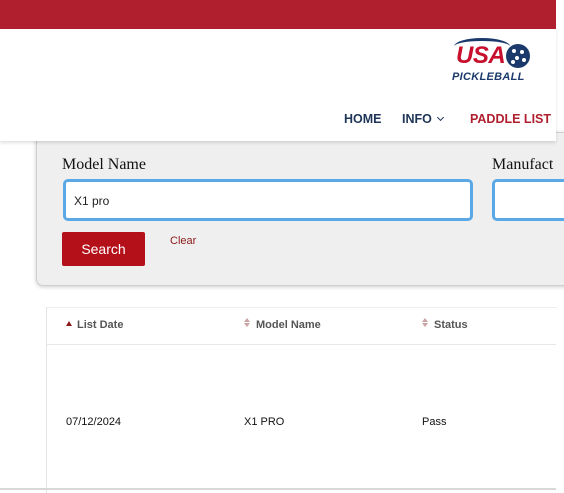 The width and height of the screenshot is (564, 493). Describe the element at coordinates (481, 55) in the screenshot. I see `logo-word: USA` at that location.